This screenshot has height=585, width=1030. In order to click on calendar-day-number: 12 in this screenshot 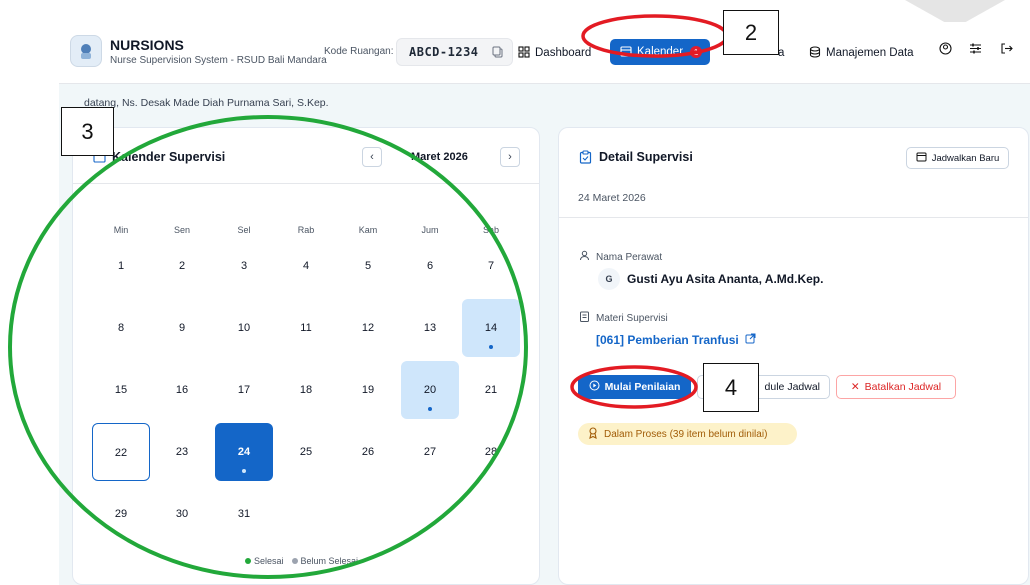, I will do `click(368, 328)`.